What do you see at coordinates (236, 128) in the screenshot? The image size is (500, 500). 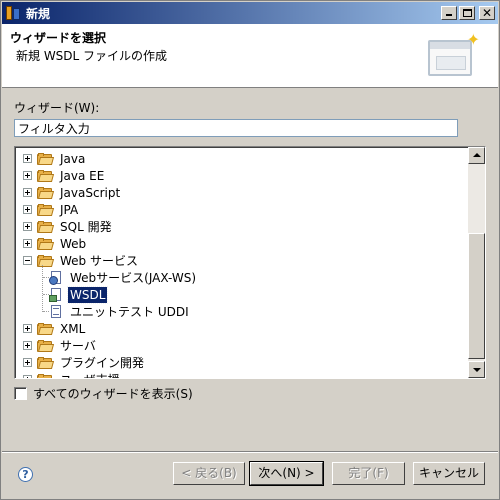 I see `wizard-filter-input` at bounding box center [236, 128].